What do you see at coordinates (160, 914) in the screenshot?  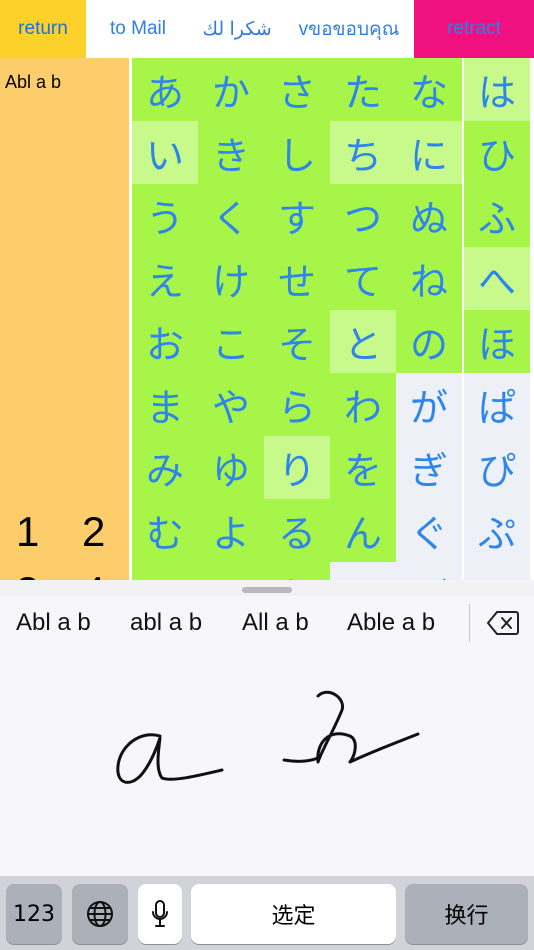 I see `microphone-icon` at bounding box center [160, 914].